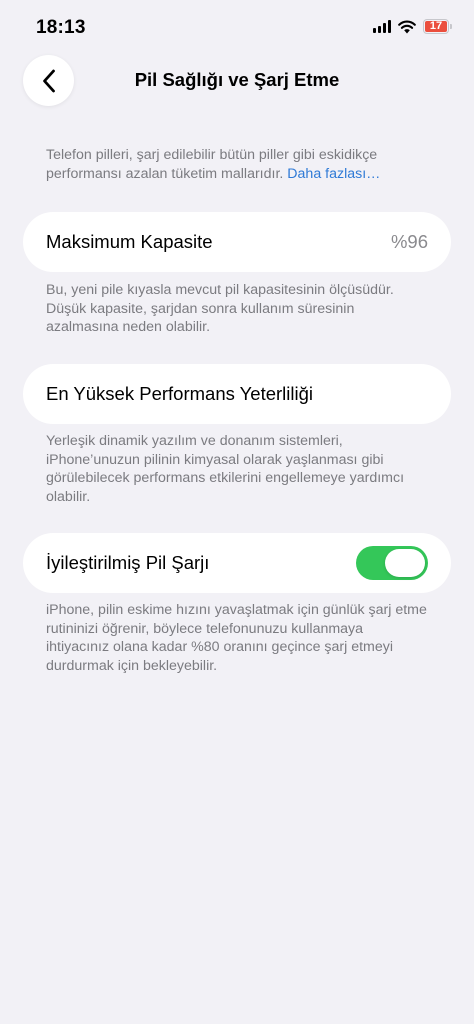 Image resolution: width=474 pixels, height=1024 pixels. What do you see at coordinates (237, 242) in the screenshot?
I see `max-capacity-row: Maksimum Kapasite %96` at bounding box center [237, 242].